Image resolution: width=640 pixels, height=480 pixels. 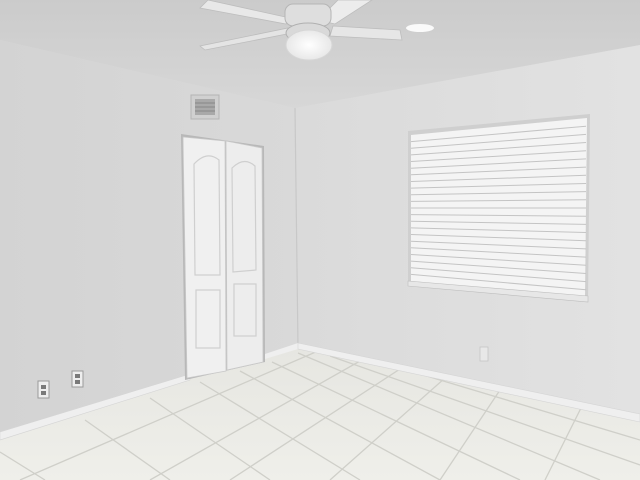 I want to click on air-vent-icon, so click(x=205, y=107).